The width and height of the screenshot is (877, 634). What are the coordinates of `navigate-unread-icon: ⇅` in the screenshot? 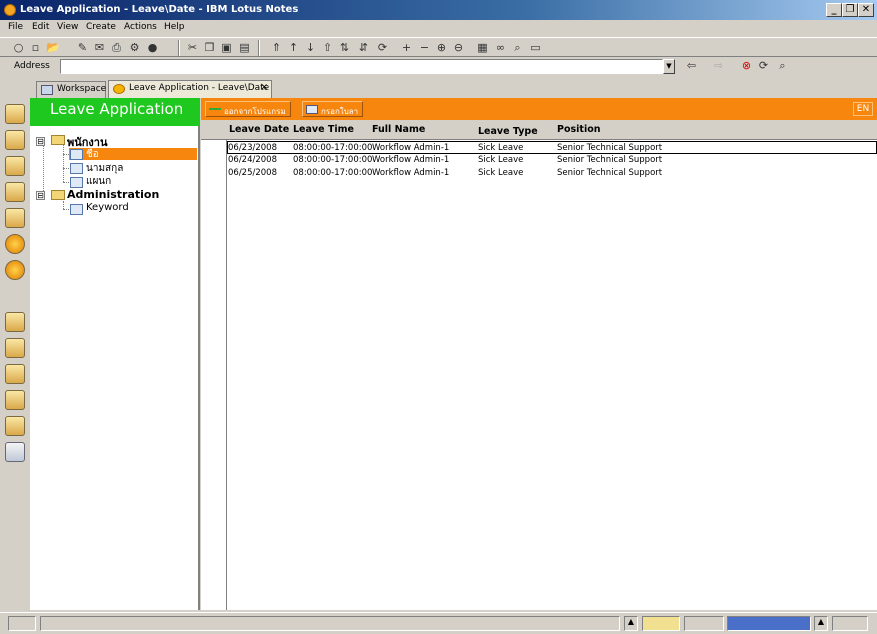 It's located at (344, 47).